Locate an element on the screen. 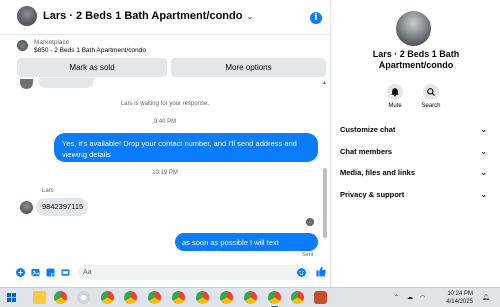 The image size is (500, 307). info-icon: i is located at coordinates (316, 18).